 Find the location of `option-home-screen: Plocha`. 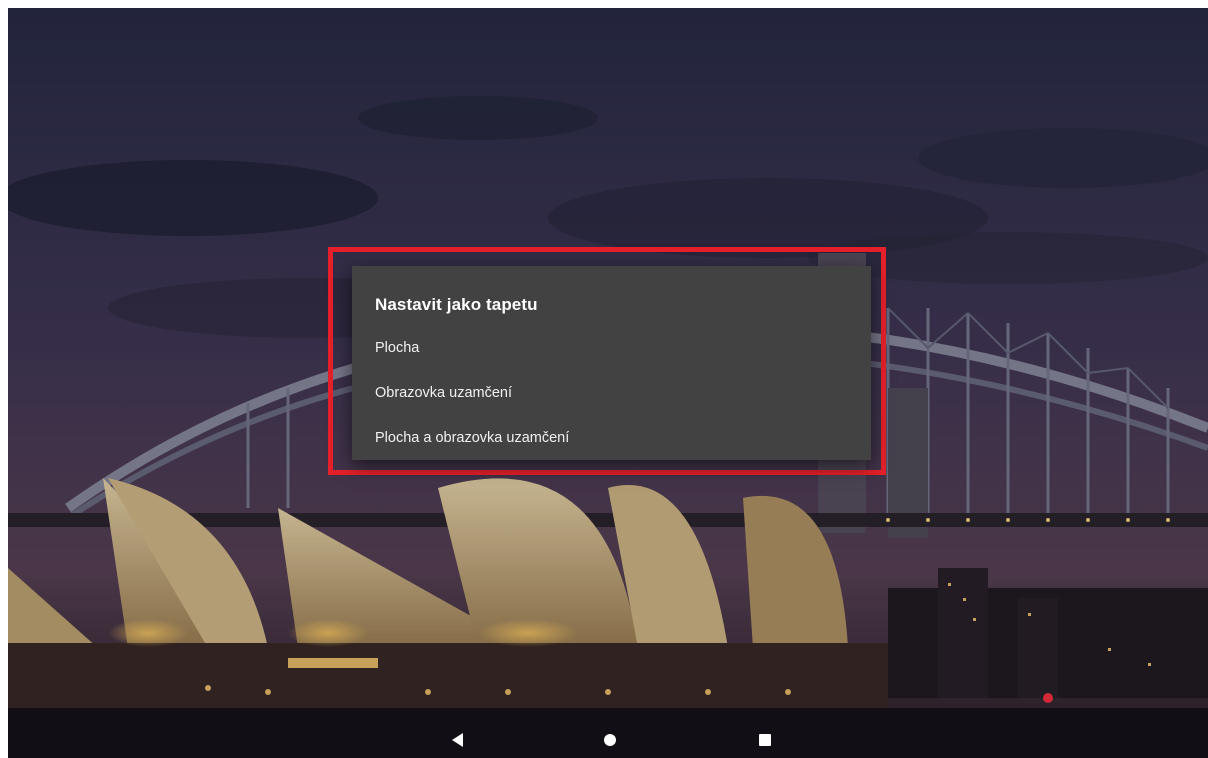

option-home-screen: Plocha is located at coordinates (611, 348).